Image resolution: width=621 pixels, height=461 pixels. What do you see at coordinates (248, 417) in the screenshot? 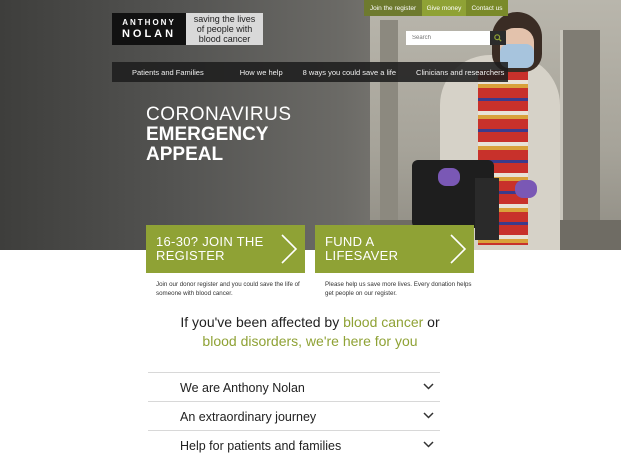
I see `accordion-label: An extraordinary journey` at bounding box center [248, 417].